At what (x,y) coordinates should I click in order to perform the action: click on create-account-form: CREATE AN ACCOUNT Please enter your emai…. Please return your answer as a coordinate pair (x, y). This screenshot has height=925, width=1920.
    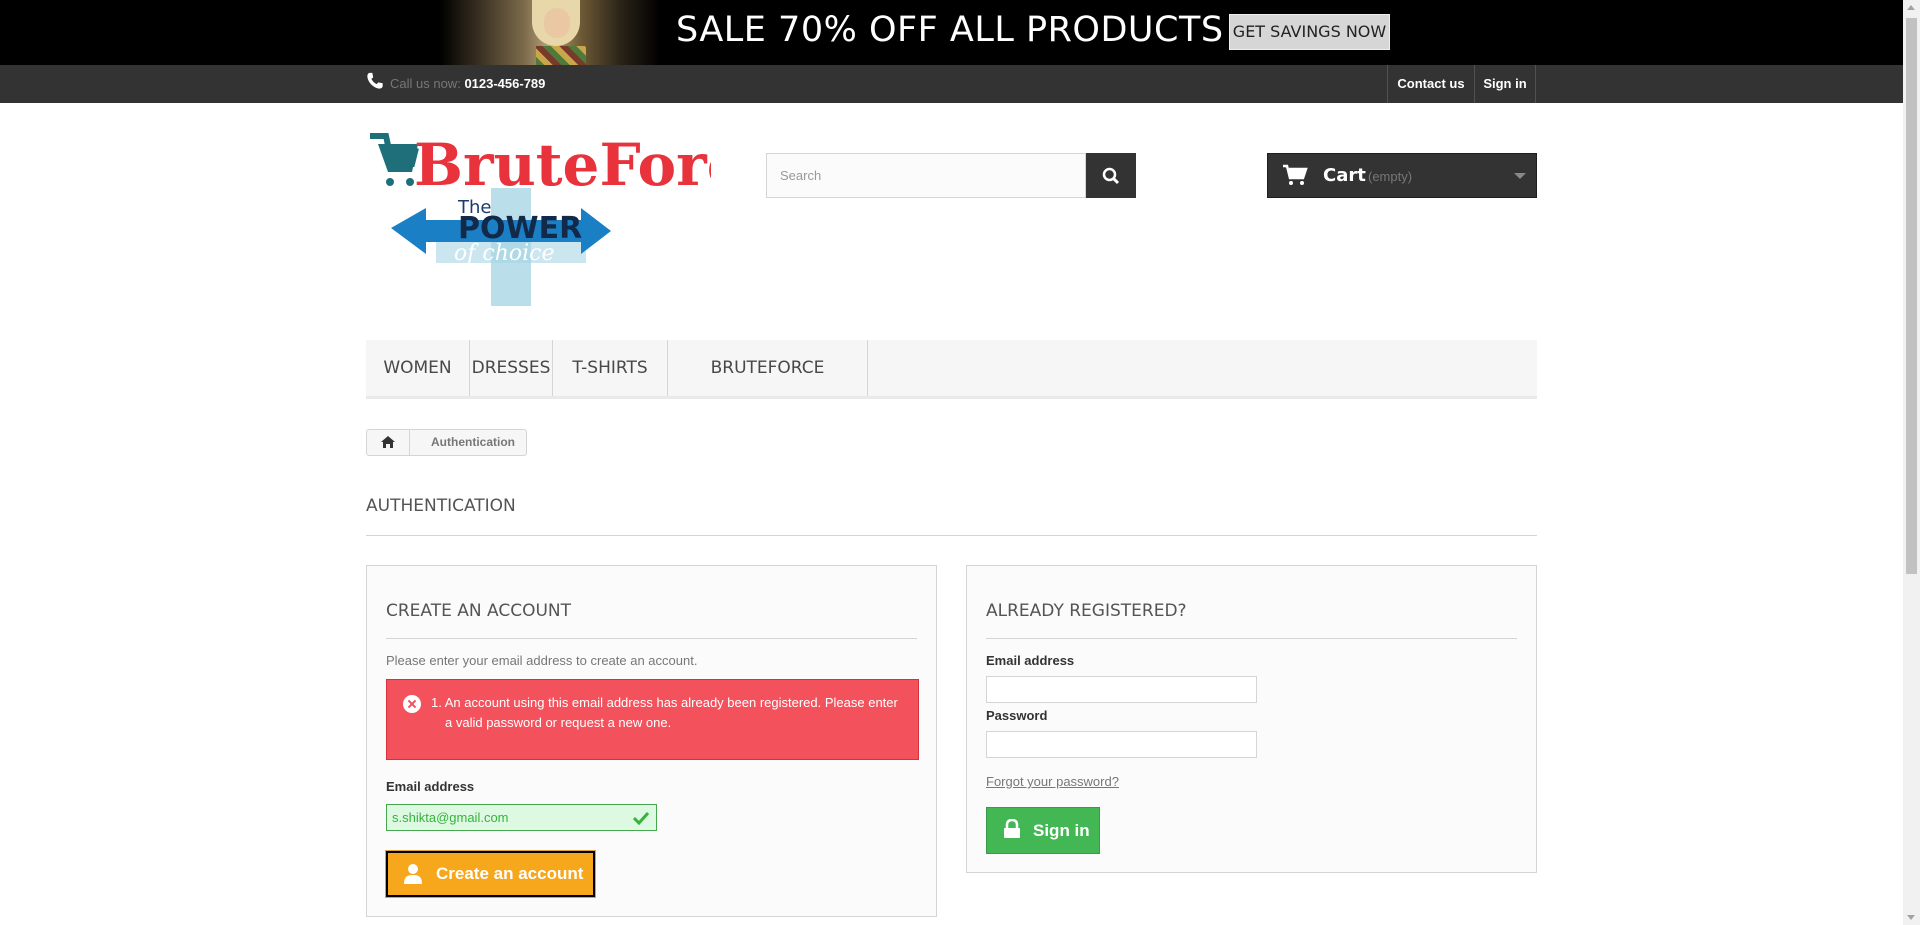
    Looking at the image, I should click on (651, 741).